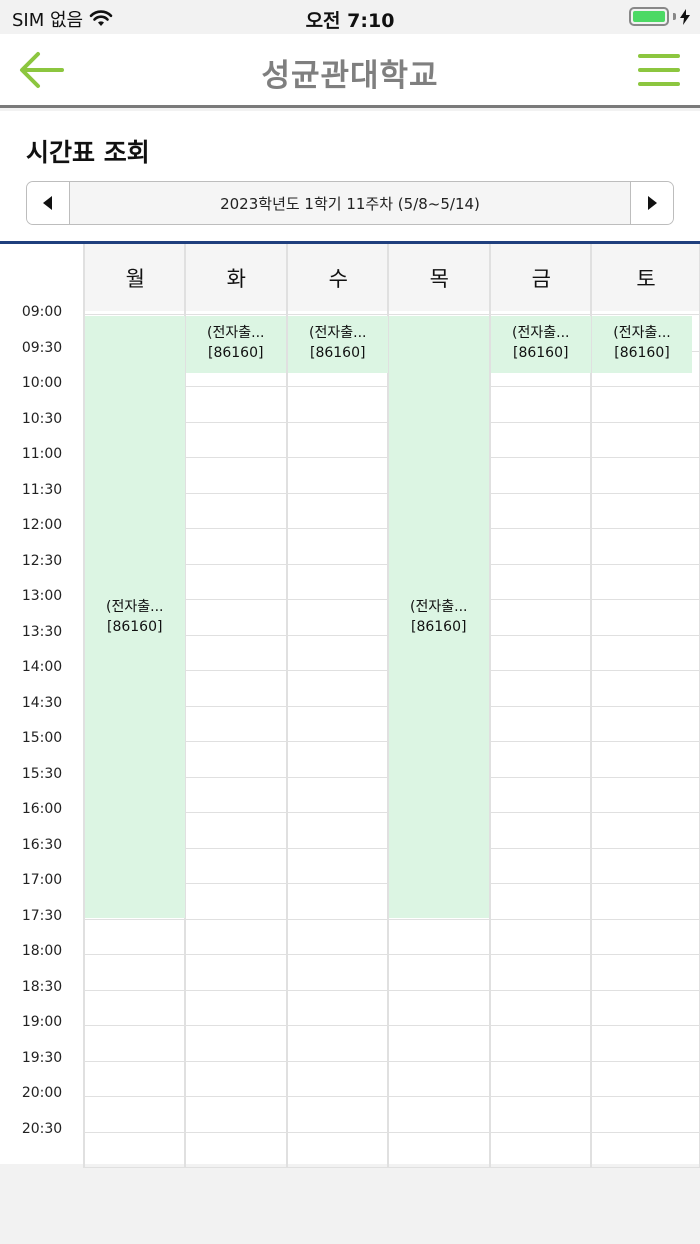  What do you see at coordinates (42, 383) in the screenshot?
I see `time-label: 10:00` at bounding box center [42, 383].